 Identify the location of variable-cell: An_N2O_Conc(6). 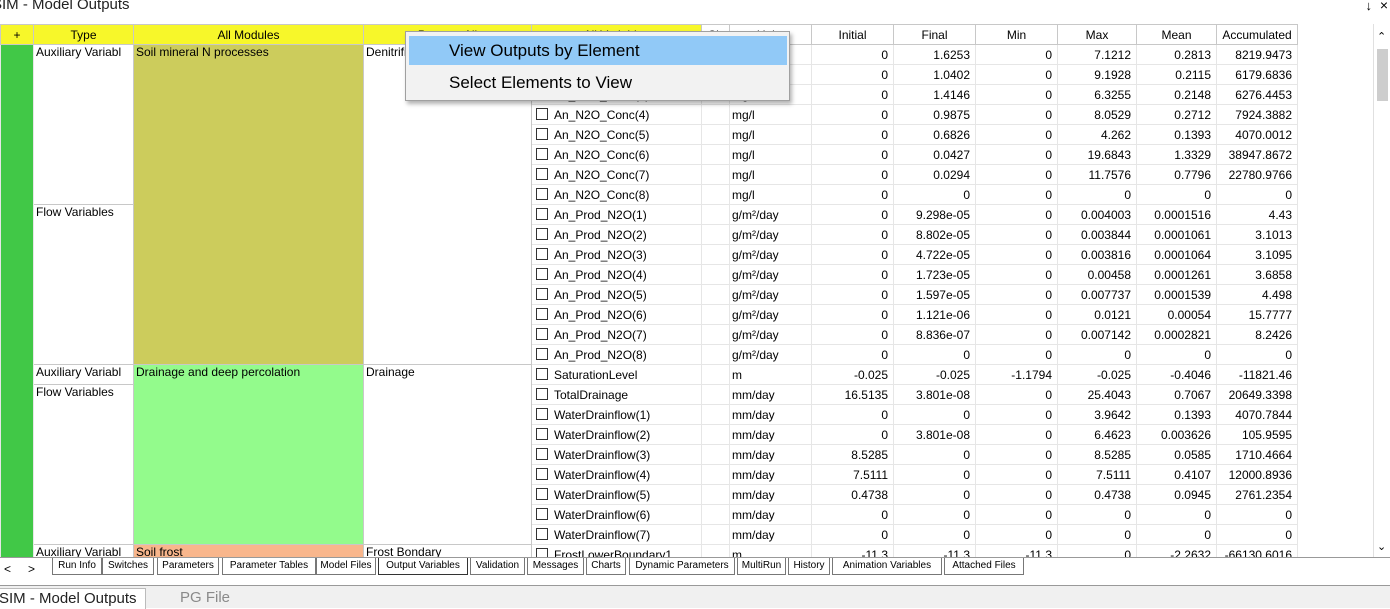
(616, 154).